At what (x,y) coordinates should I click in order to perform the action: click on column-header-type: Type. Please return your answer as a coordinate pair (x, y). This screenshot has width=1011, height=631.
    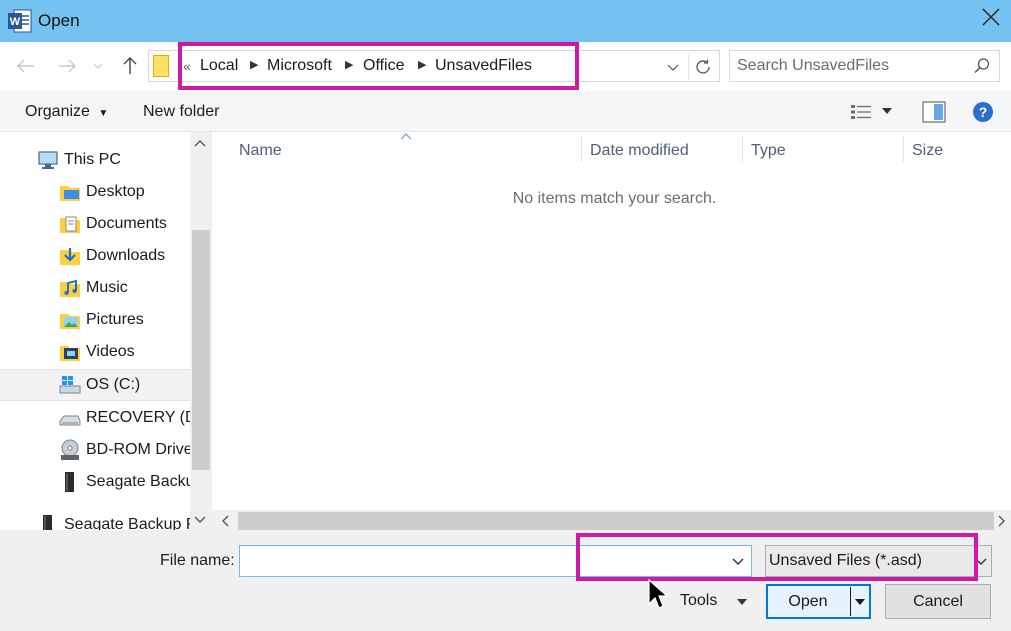
    Looking at the image, I should click on (768, 151).